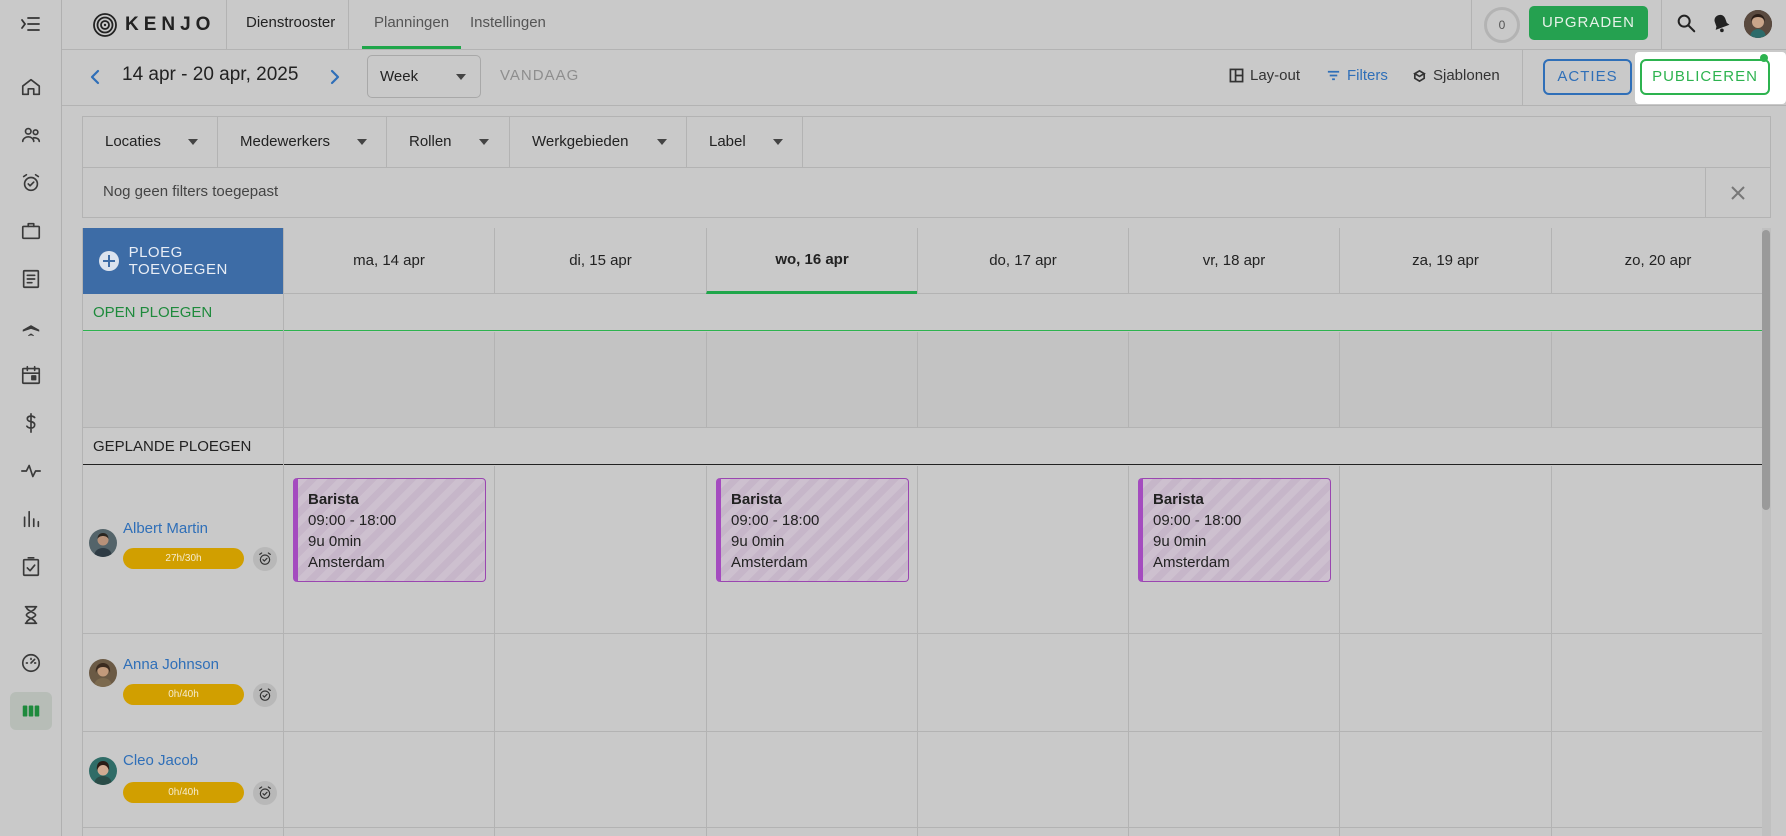 The image size is (1786, 836). What do you see at coordinates (412, 24) in the screenshot?
I see `tab-planningen: Planningen` at bounding box center [412, 24].